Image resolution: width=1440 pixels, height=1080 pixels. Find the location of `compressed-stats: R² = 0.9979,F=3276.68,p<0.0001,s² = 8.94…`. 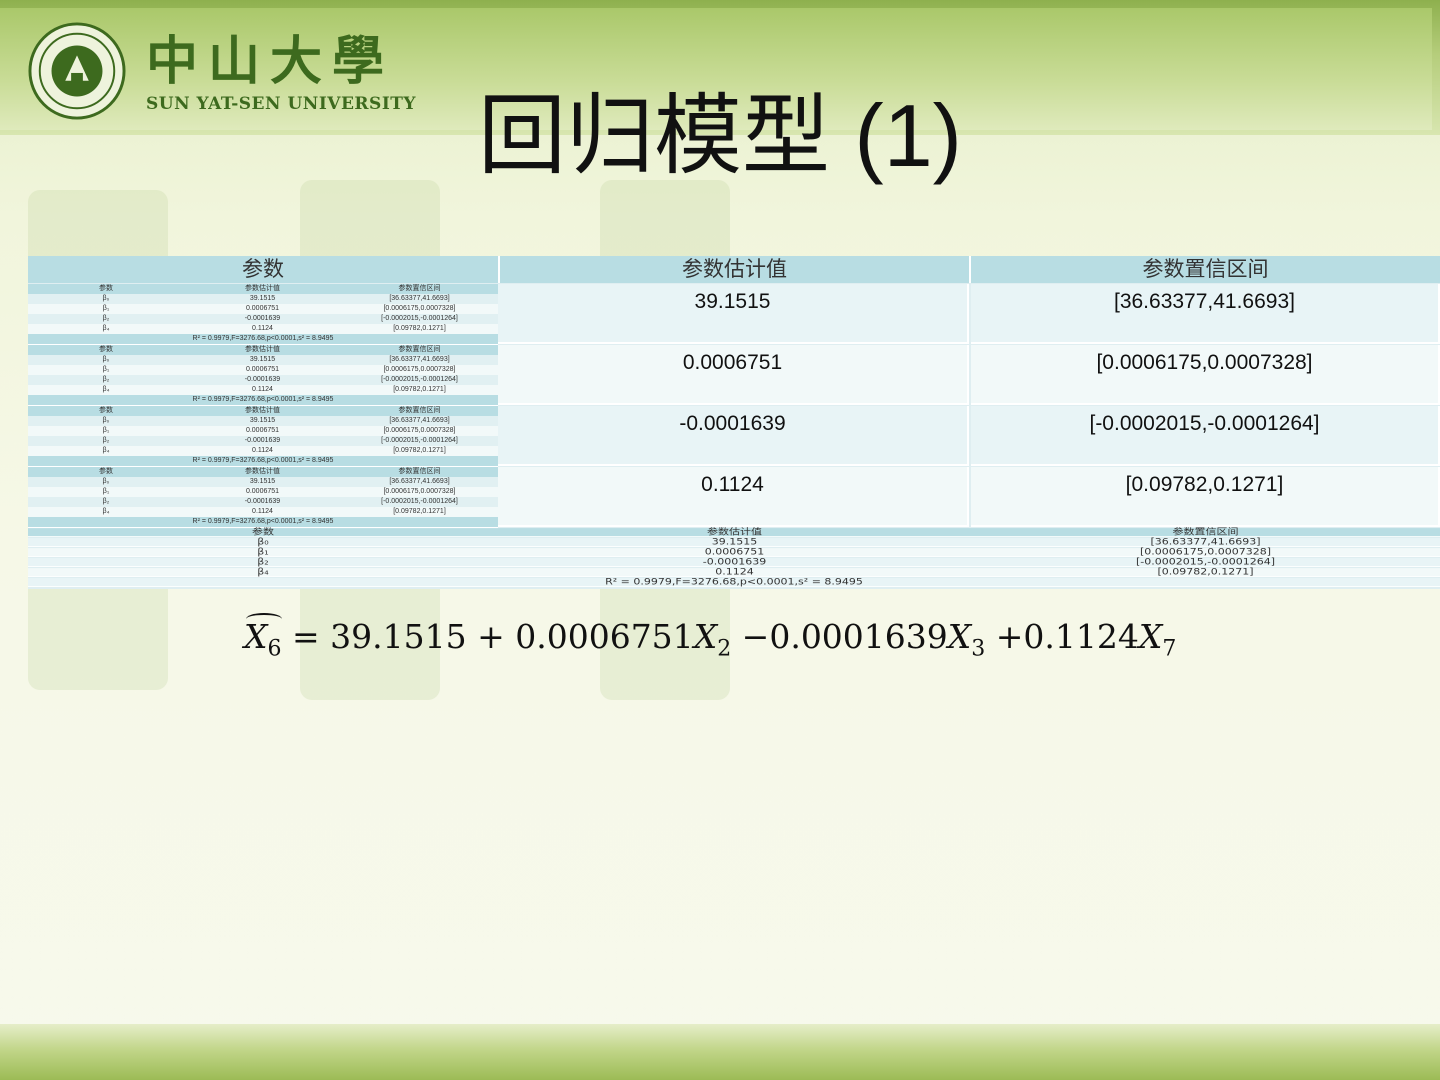

compressed-stats: R² = 0.9979,F=3276.68,p<0.0001,s² = 8.94… is located at coordinates (734, 581).